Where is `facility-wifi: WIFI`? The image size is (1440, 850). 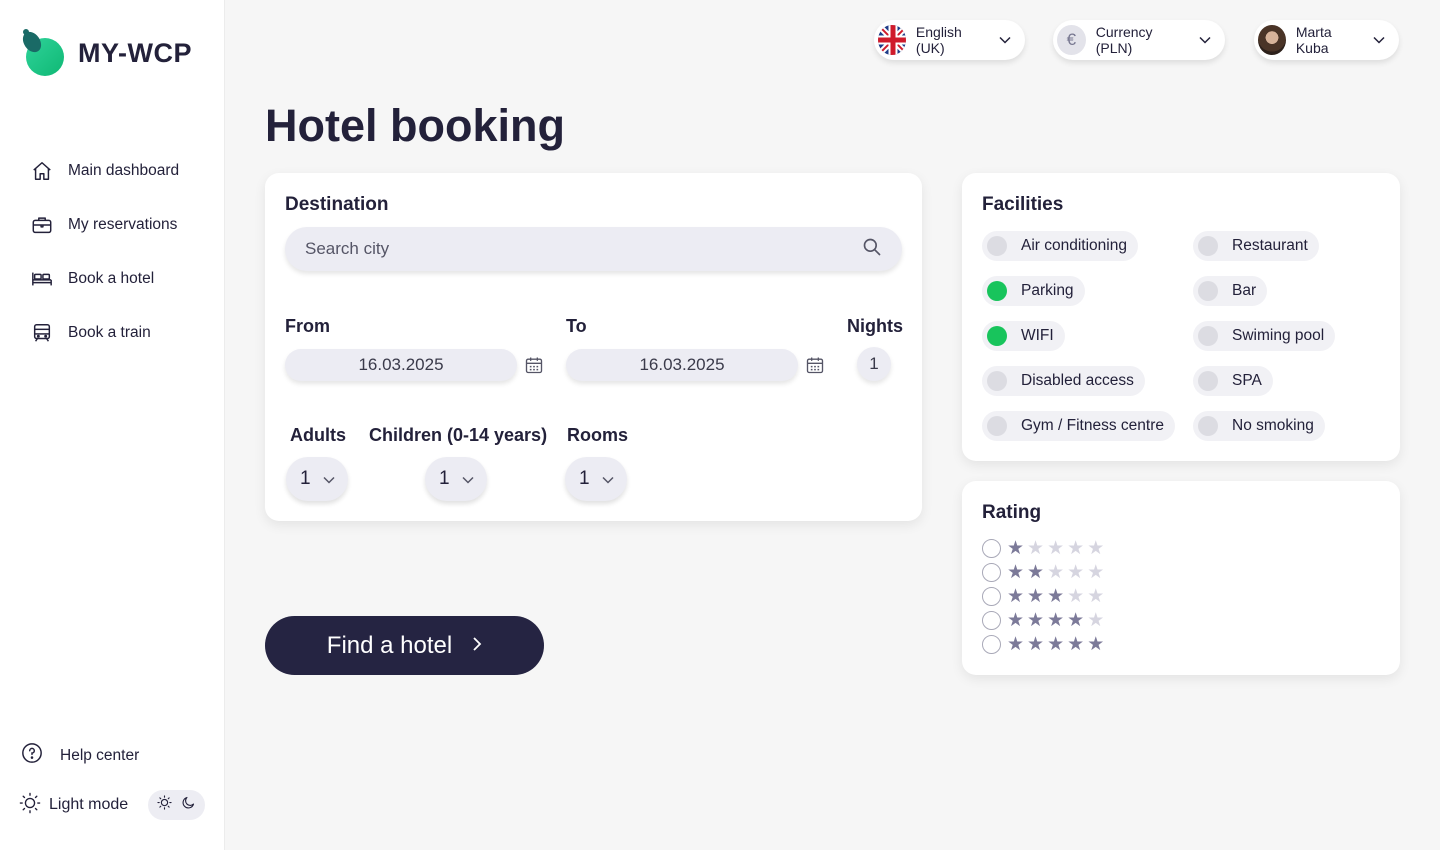 facility-wifi: WIFI is located at coordinates (1023, 336).